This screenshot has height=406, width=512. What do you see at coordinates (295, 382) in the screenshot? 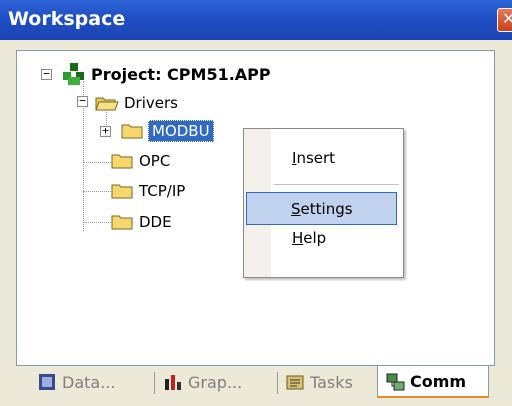
I see `tasks-icon` at bounding box center [295, 382].